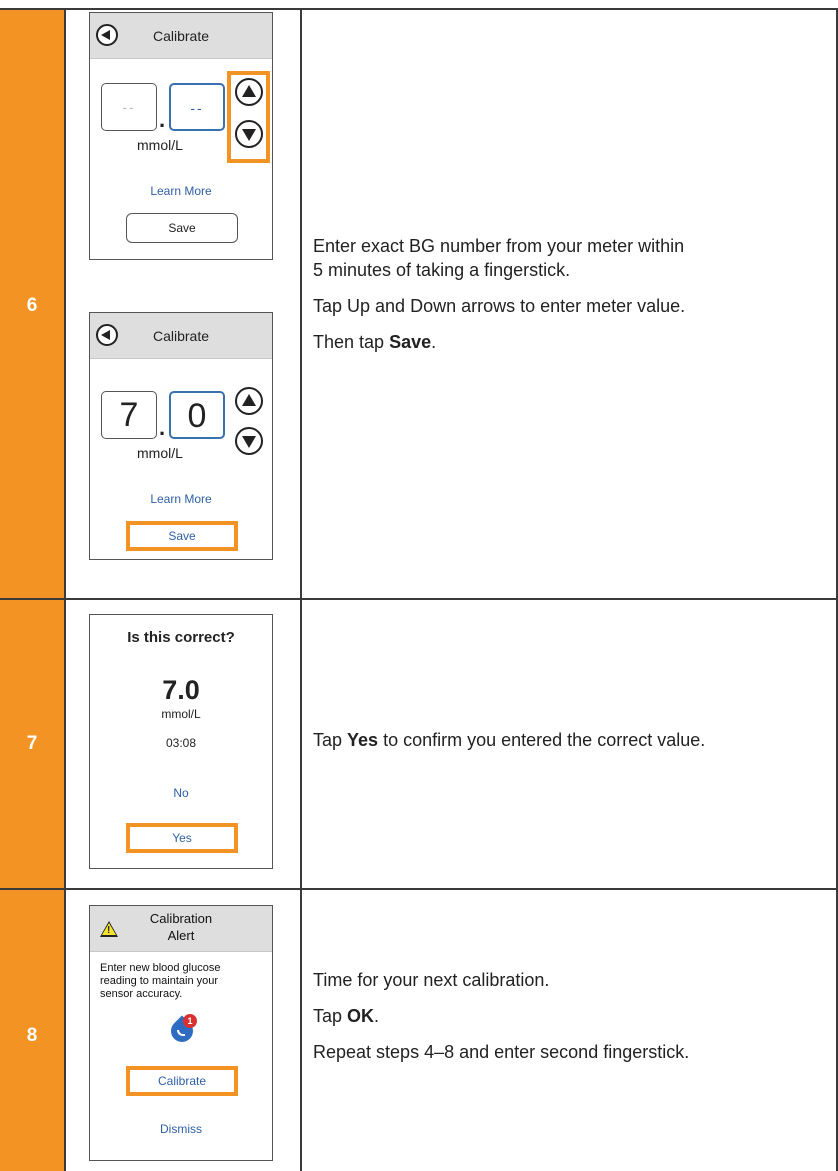 The width and height of the screenshot is (838, 1171). I want to click on step-number-cell: 8, so click(32, 1030).